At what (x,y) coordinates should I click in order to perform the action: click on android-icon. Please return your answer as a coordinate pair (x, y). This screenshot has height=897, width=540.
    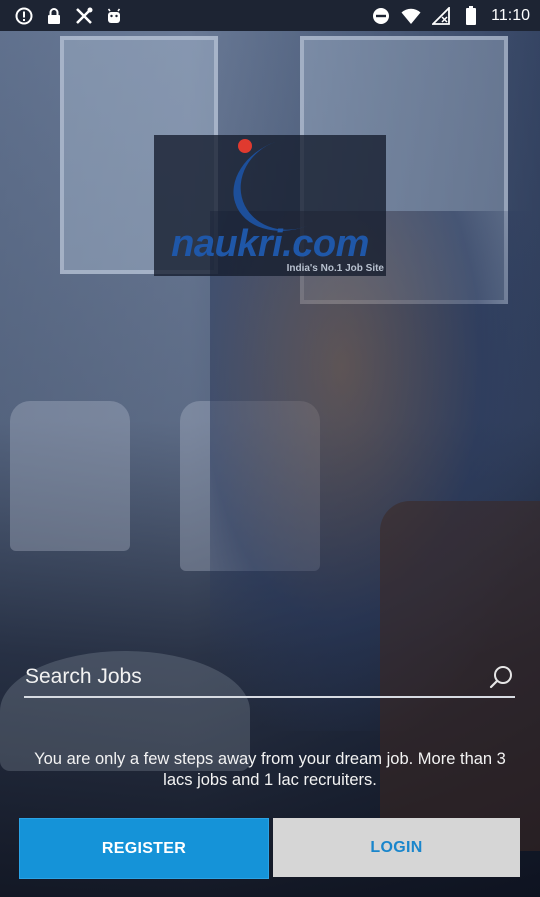
    Looking at the image, I should click on (114, 16).